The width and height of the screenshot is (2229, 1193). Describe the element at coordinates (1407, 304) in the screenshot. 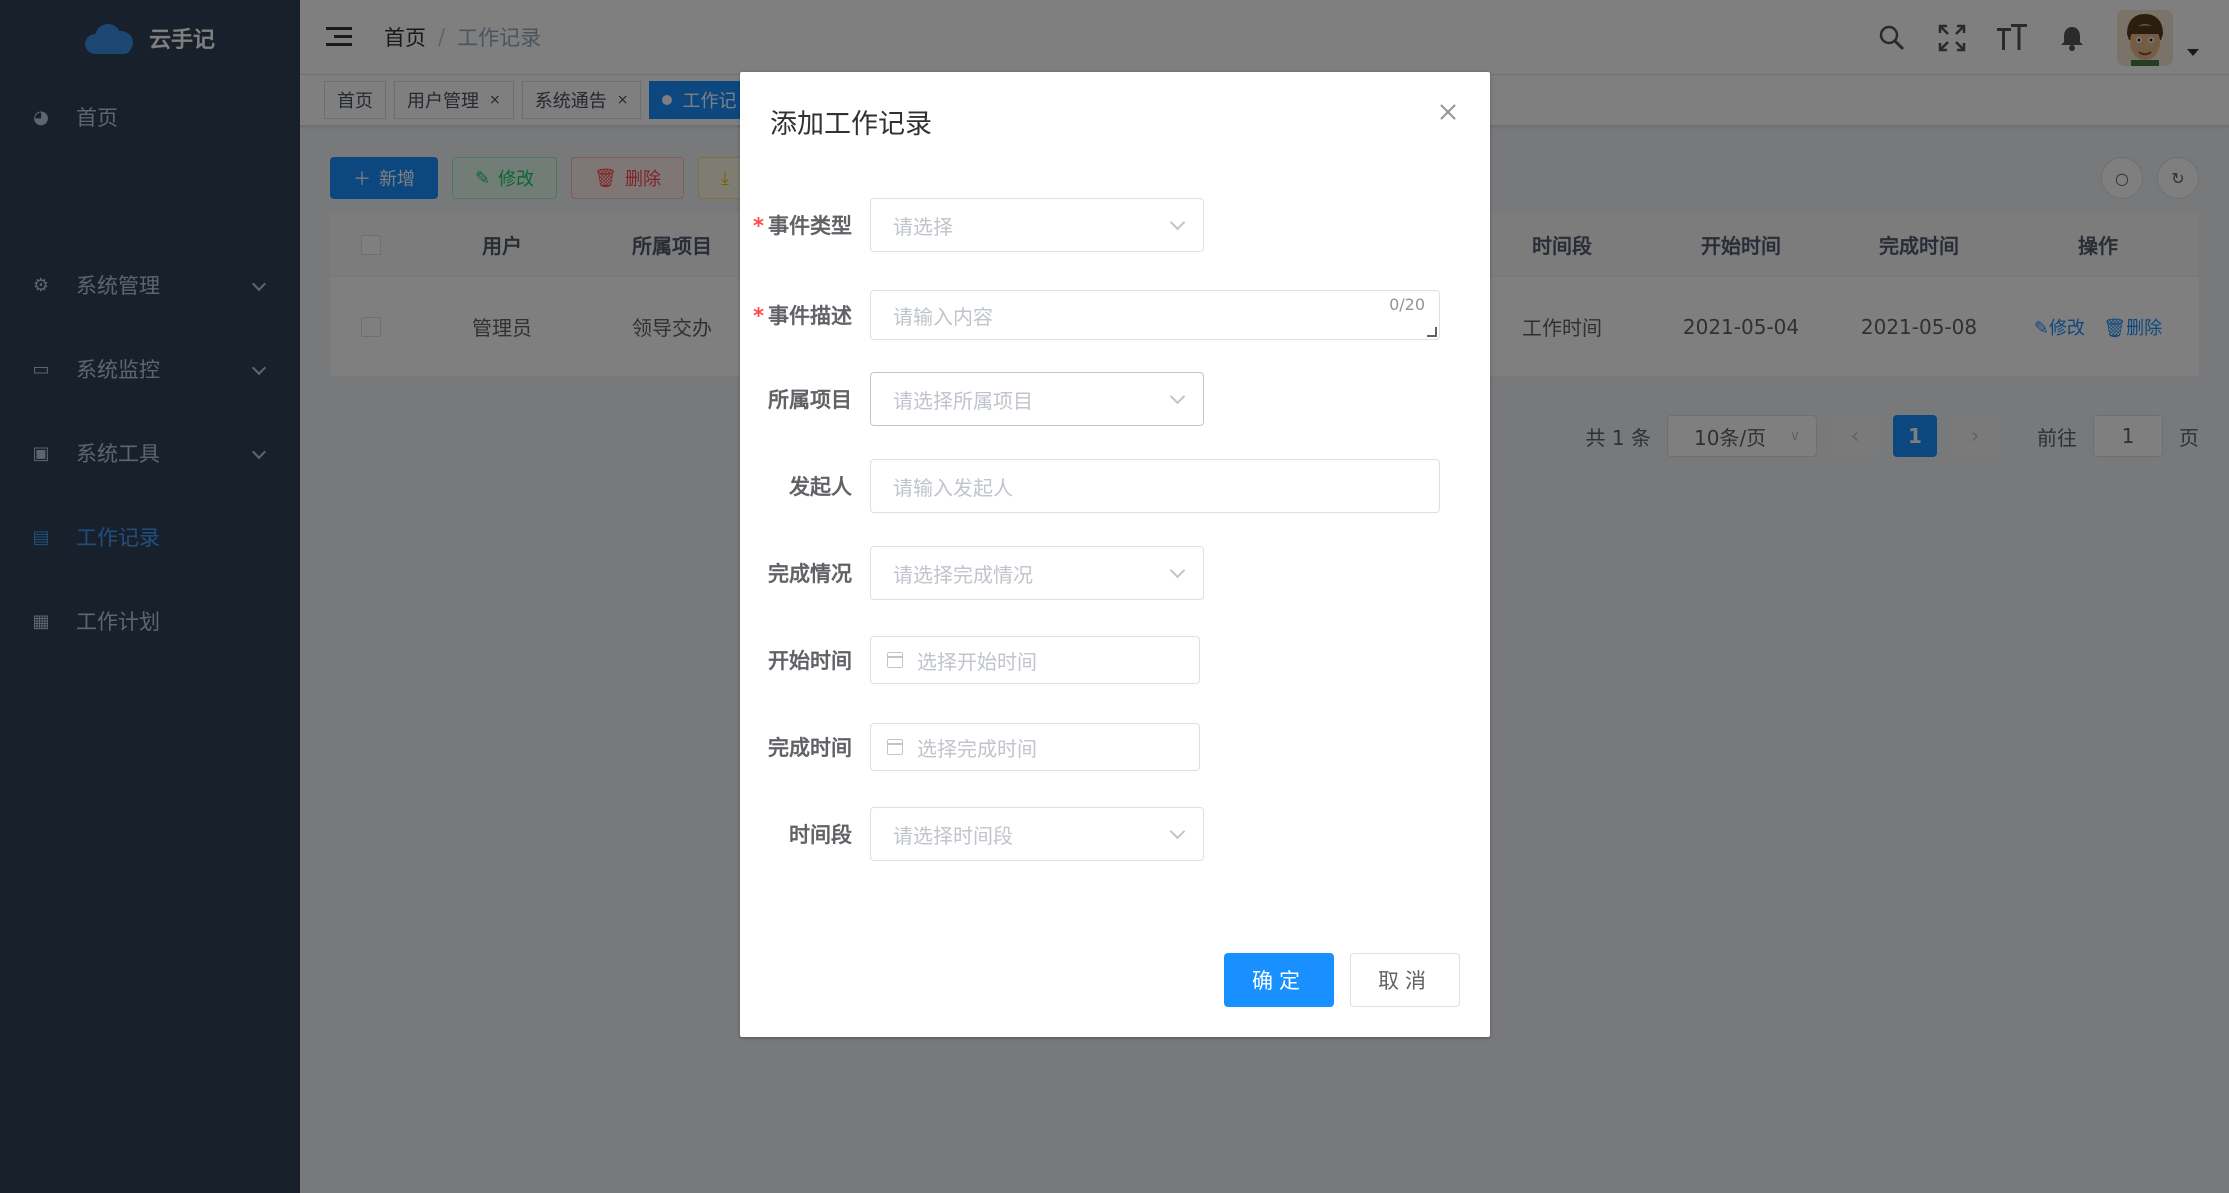

I see `char-counter: 0/20` at that location.